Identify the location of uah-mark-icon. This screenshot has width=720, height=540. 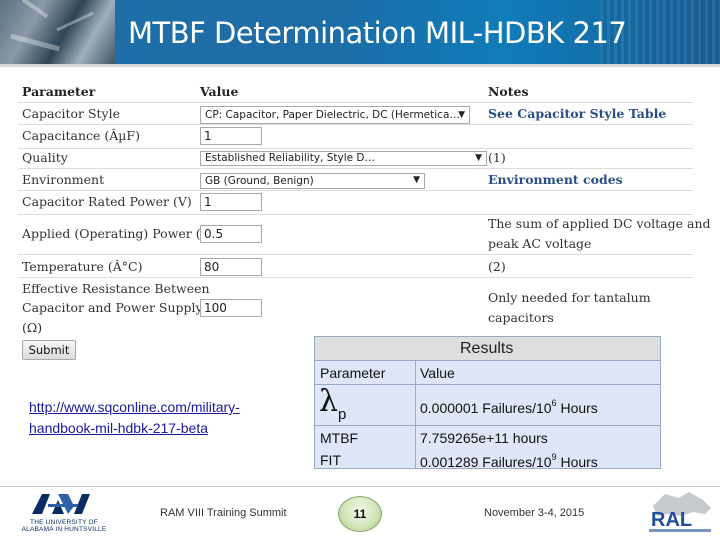
(61, 504).